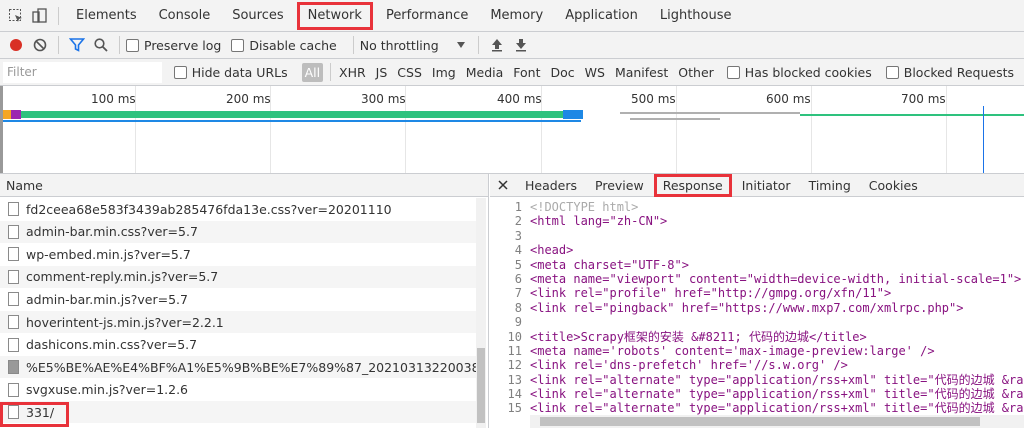 This screenshot has width=1024, height=428. I want to click on filter-type-css: CSS, so click(409, 72).